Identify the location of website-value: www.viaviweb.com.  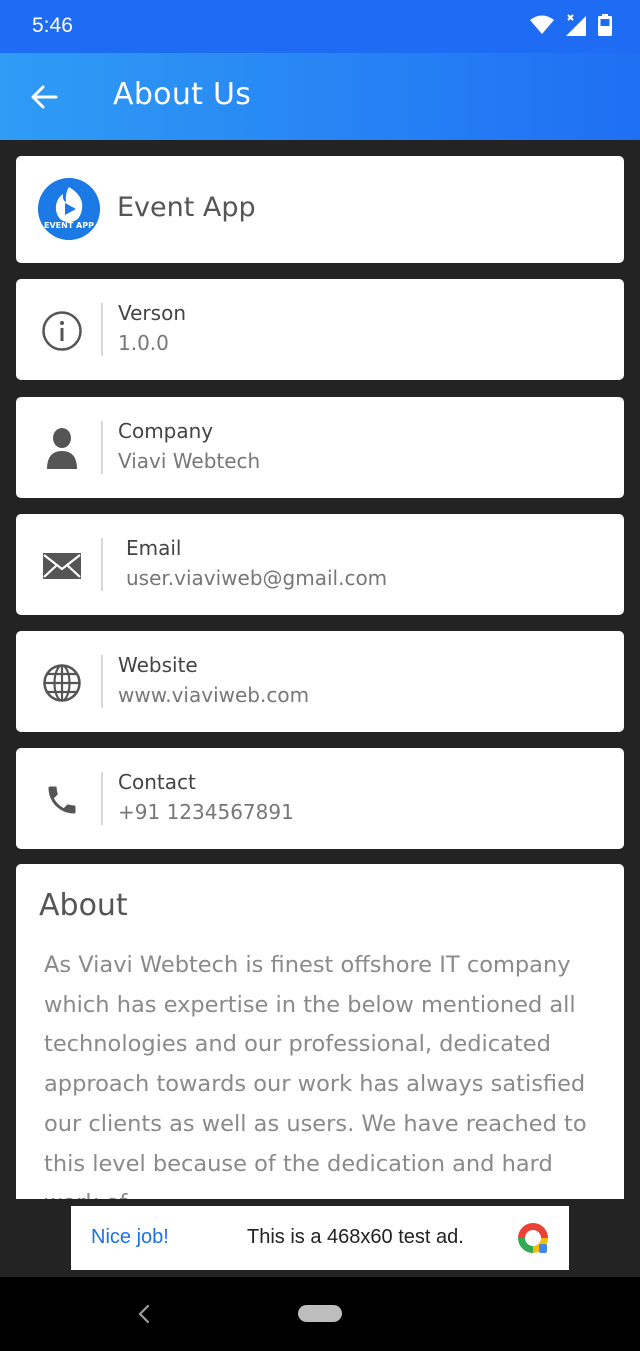
(214, 695).